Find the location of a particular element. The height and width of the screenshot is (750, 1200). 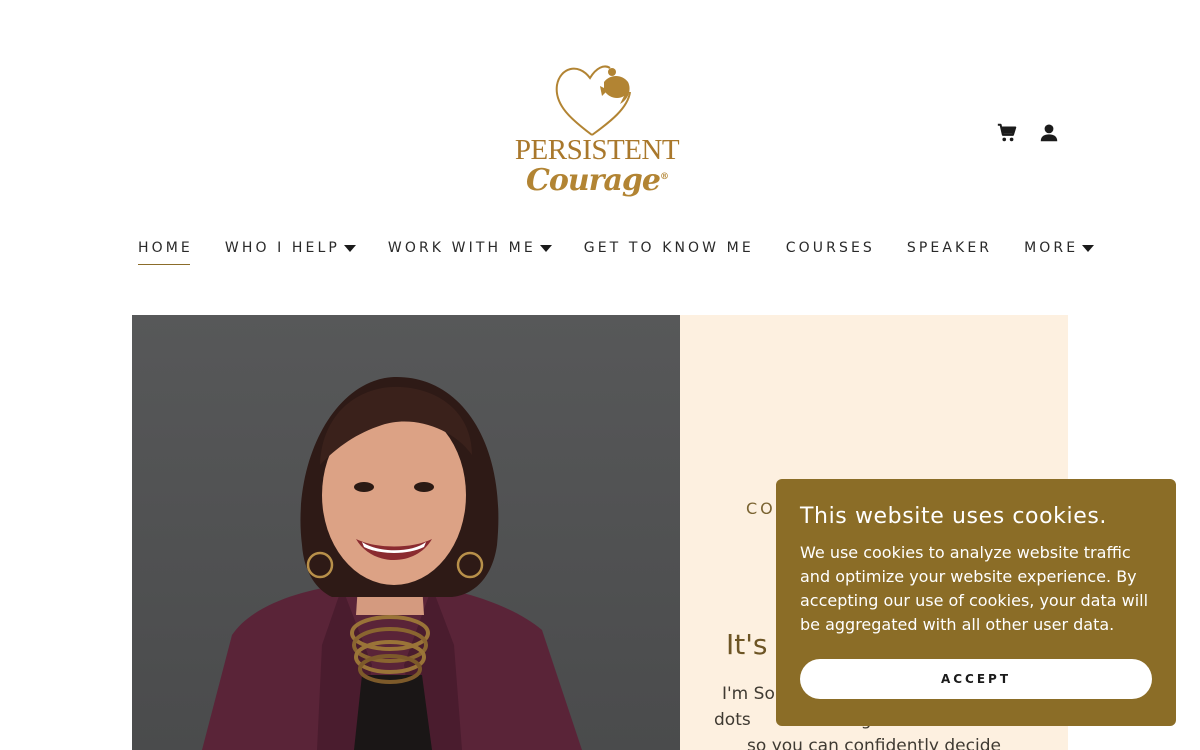

nav-get-to-know-me: GET TO KNOW ME is located at coordinates (669, 248).